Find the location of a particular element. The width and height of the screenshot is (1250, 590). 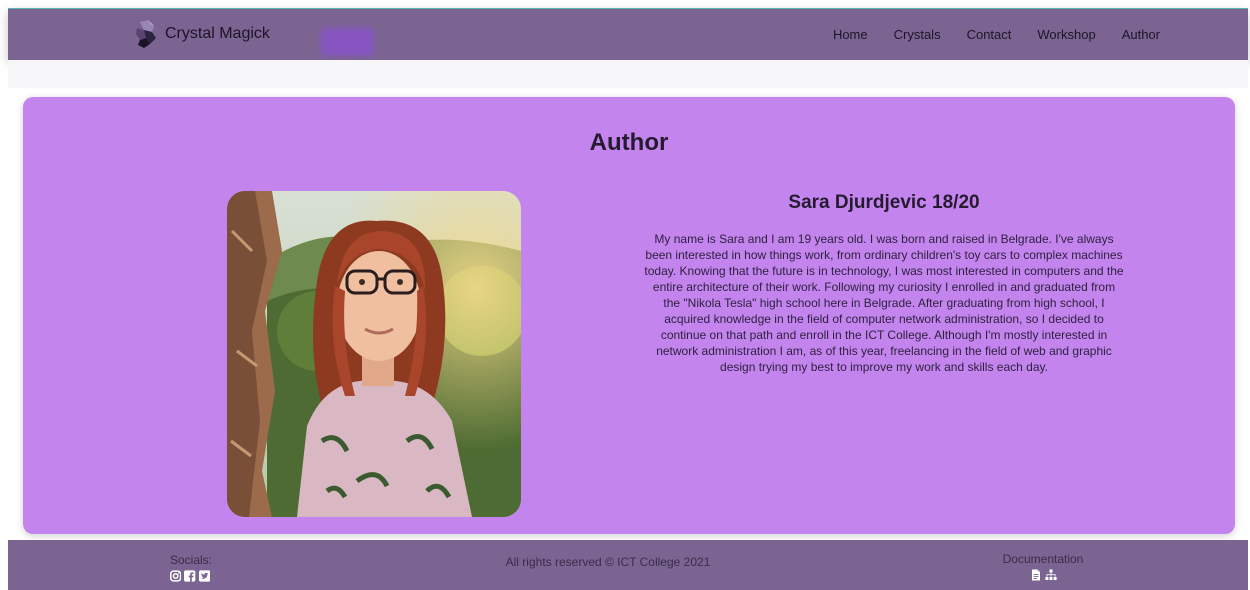

nav-link-home: Home is located at coordinates (850, 34).